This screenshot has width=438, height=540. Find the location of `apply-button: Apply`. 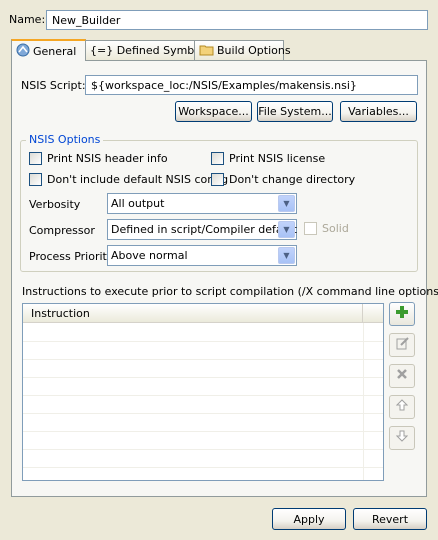

apply-button: Apply is located at coordinates (309, 519).